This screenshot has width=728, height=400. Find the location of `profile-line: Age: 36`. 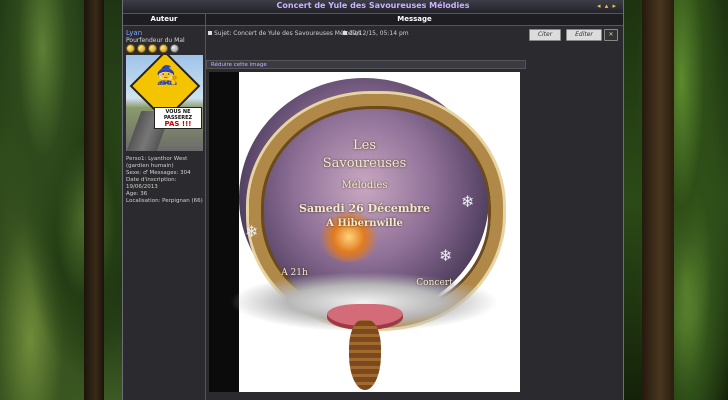

profile-line: Age: 36 is located at coordinates (137, 194).